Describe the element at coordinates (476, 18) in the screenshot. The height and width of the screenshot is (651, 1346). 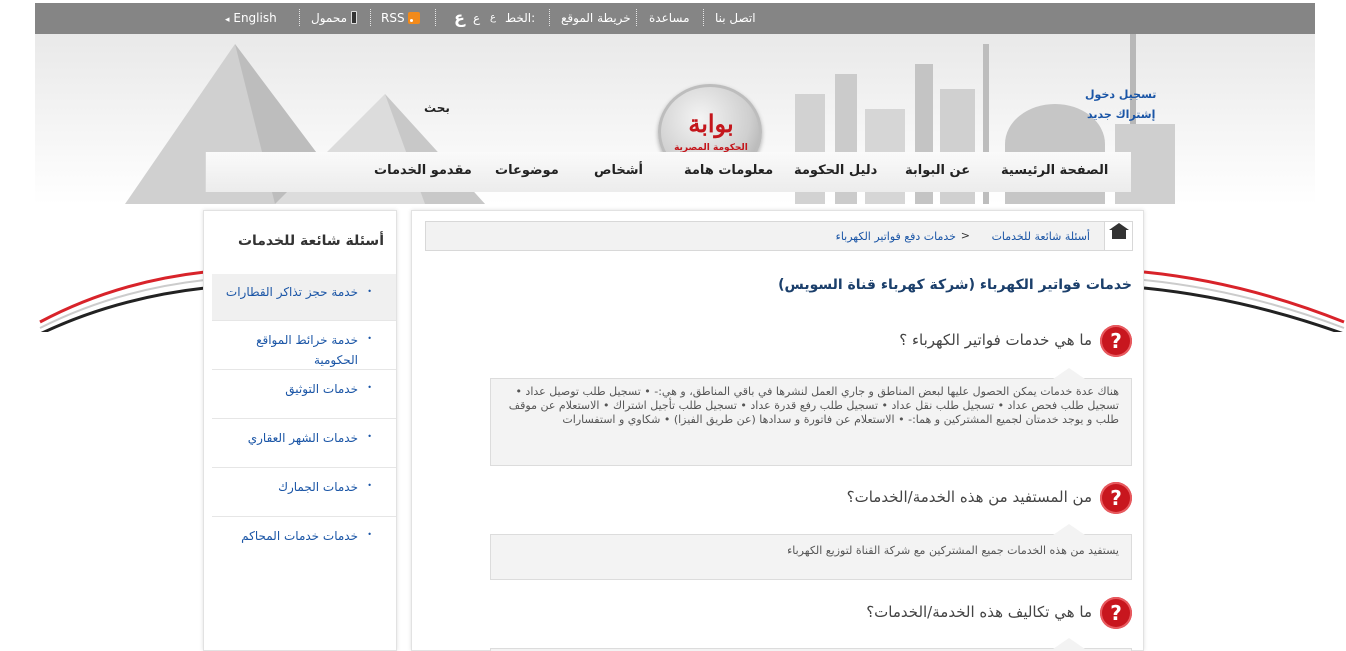
I see `font-medium-button: ع` at that location.